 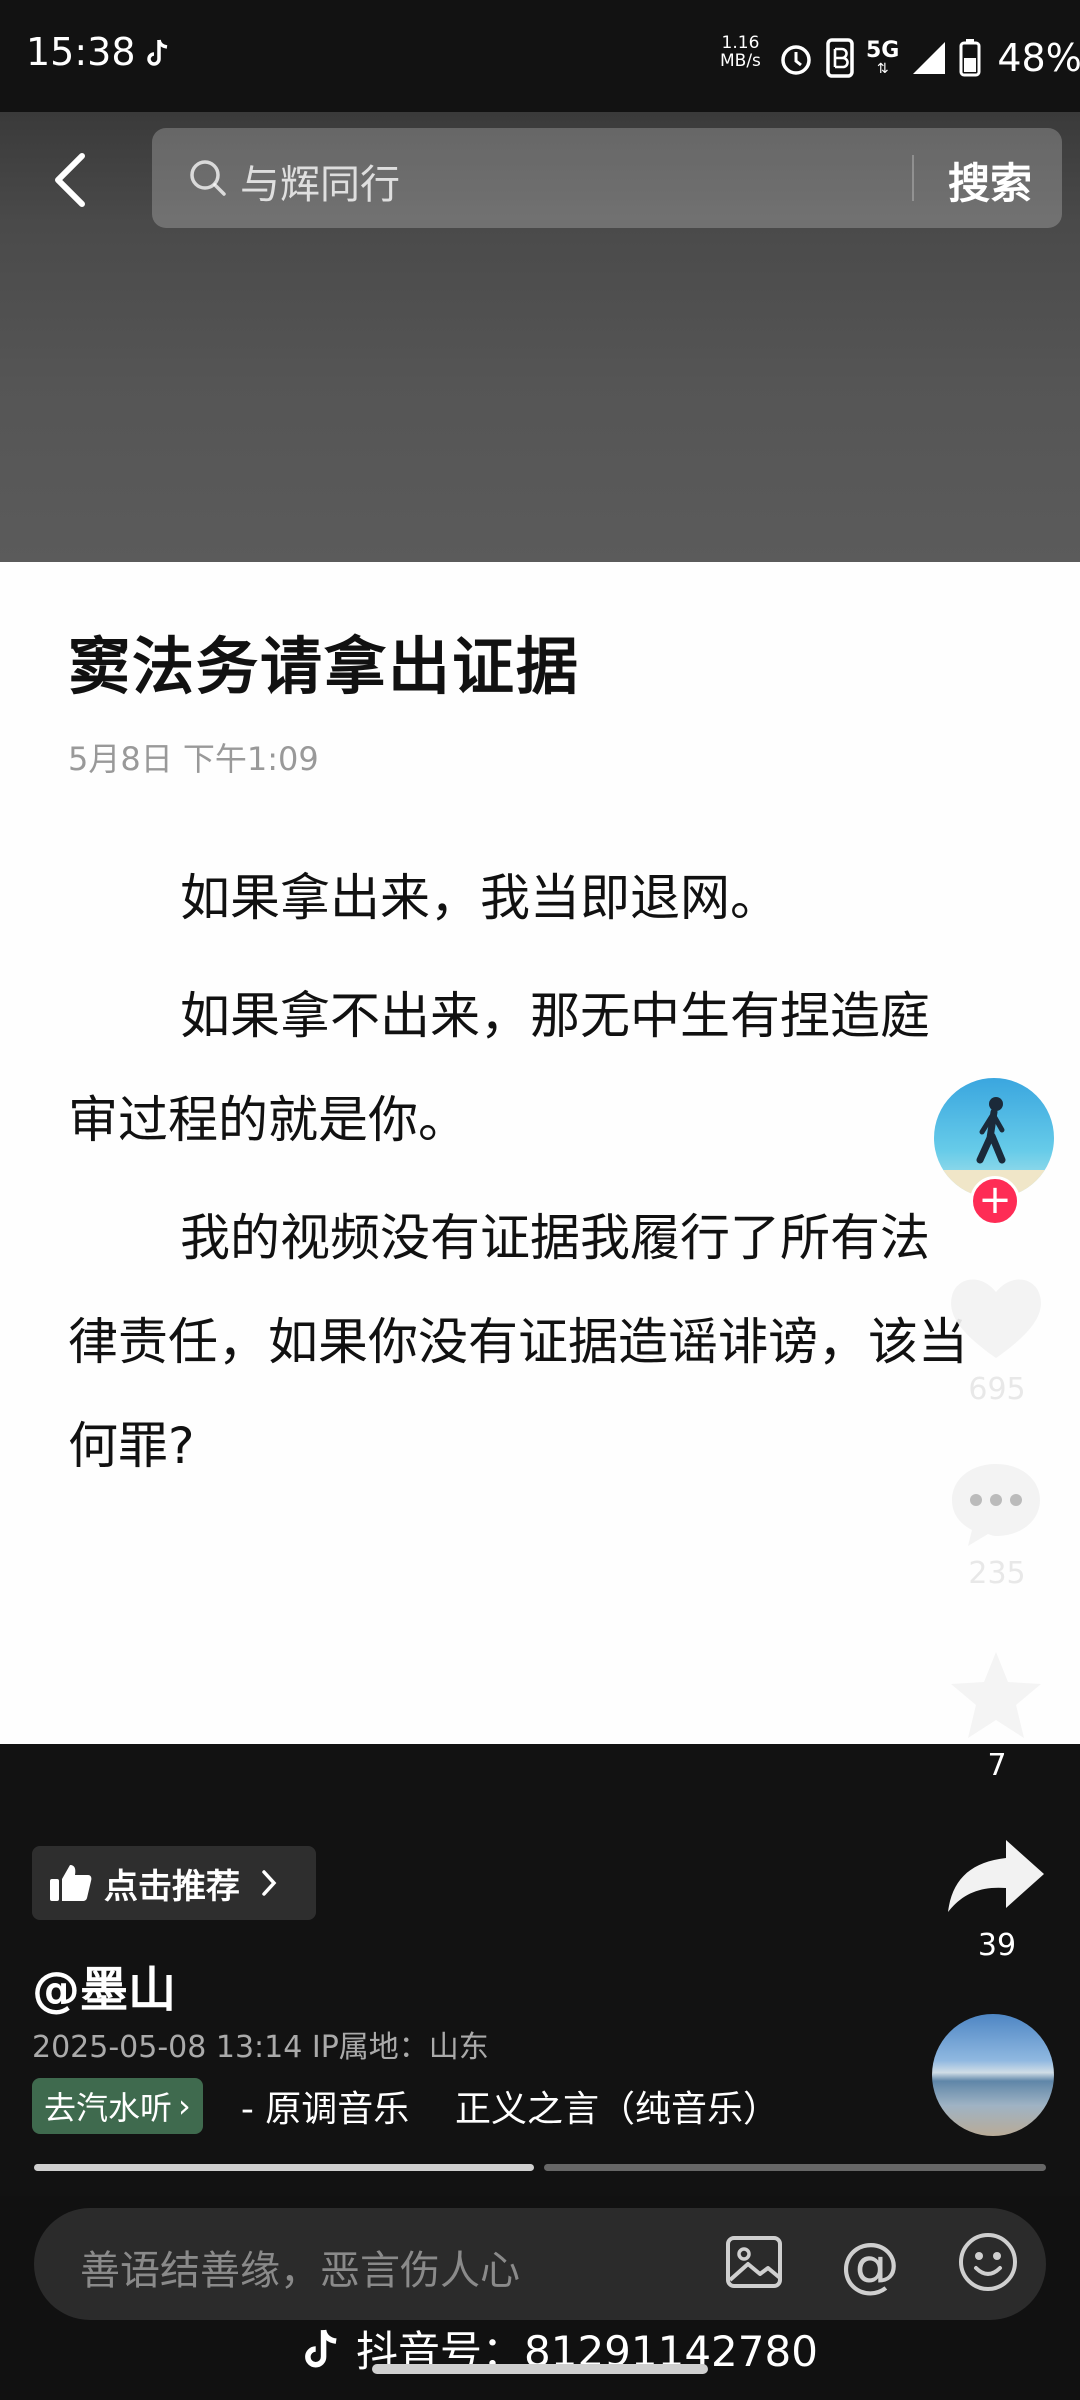 What do you see at coordinates (997, 1389) in the screenshot?
I see `like-count: 695` at bounding box center [997, 1389].